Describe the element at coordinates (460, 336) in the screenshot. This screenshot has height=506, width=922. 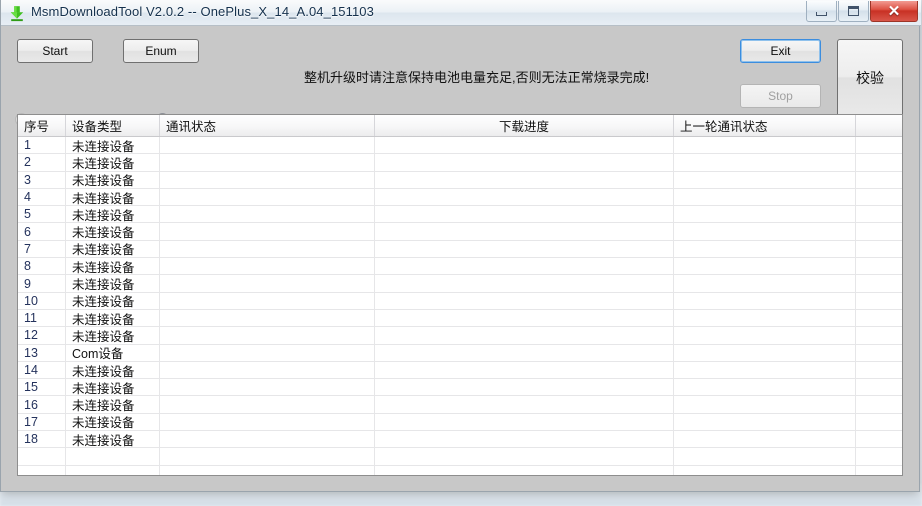
I see `table-row: 12 未连接设备` at that location.